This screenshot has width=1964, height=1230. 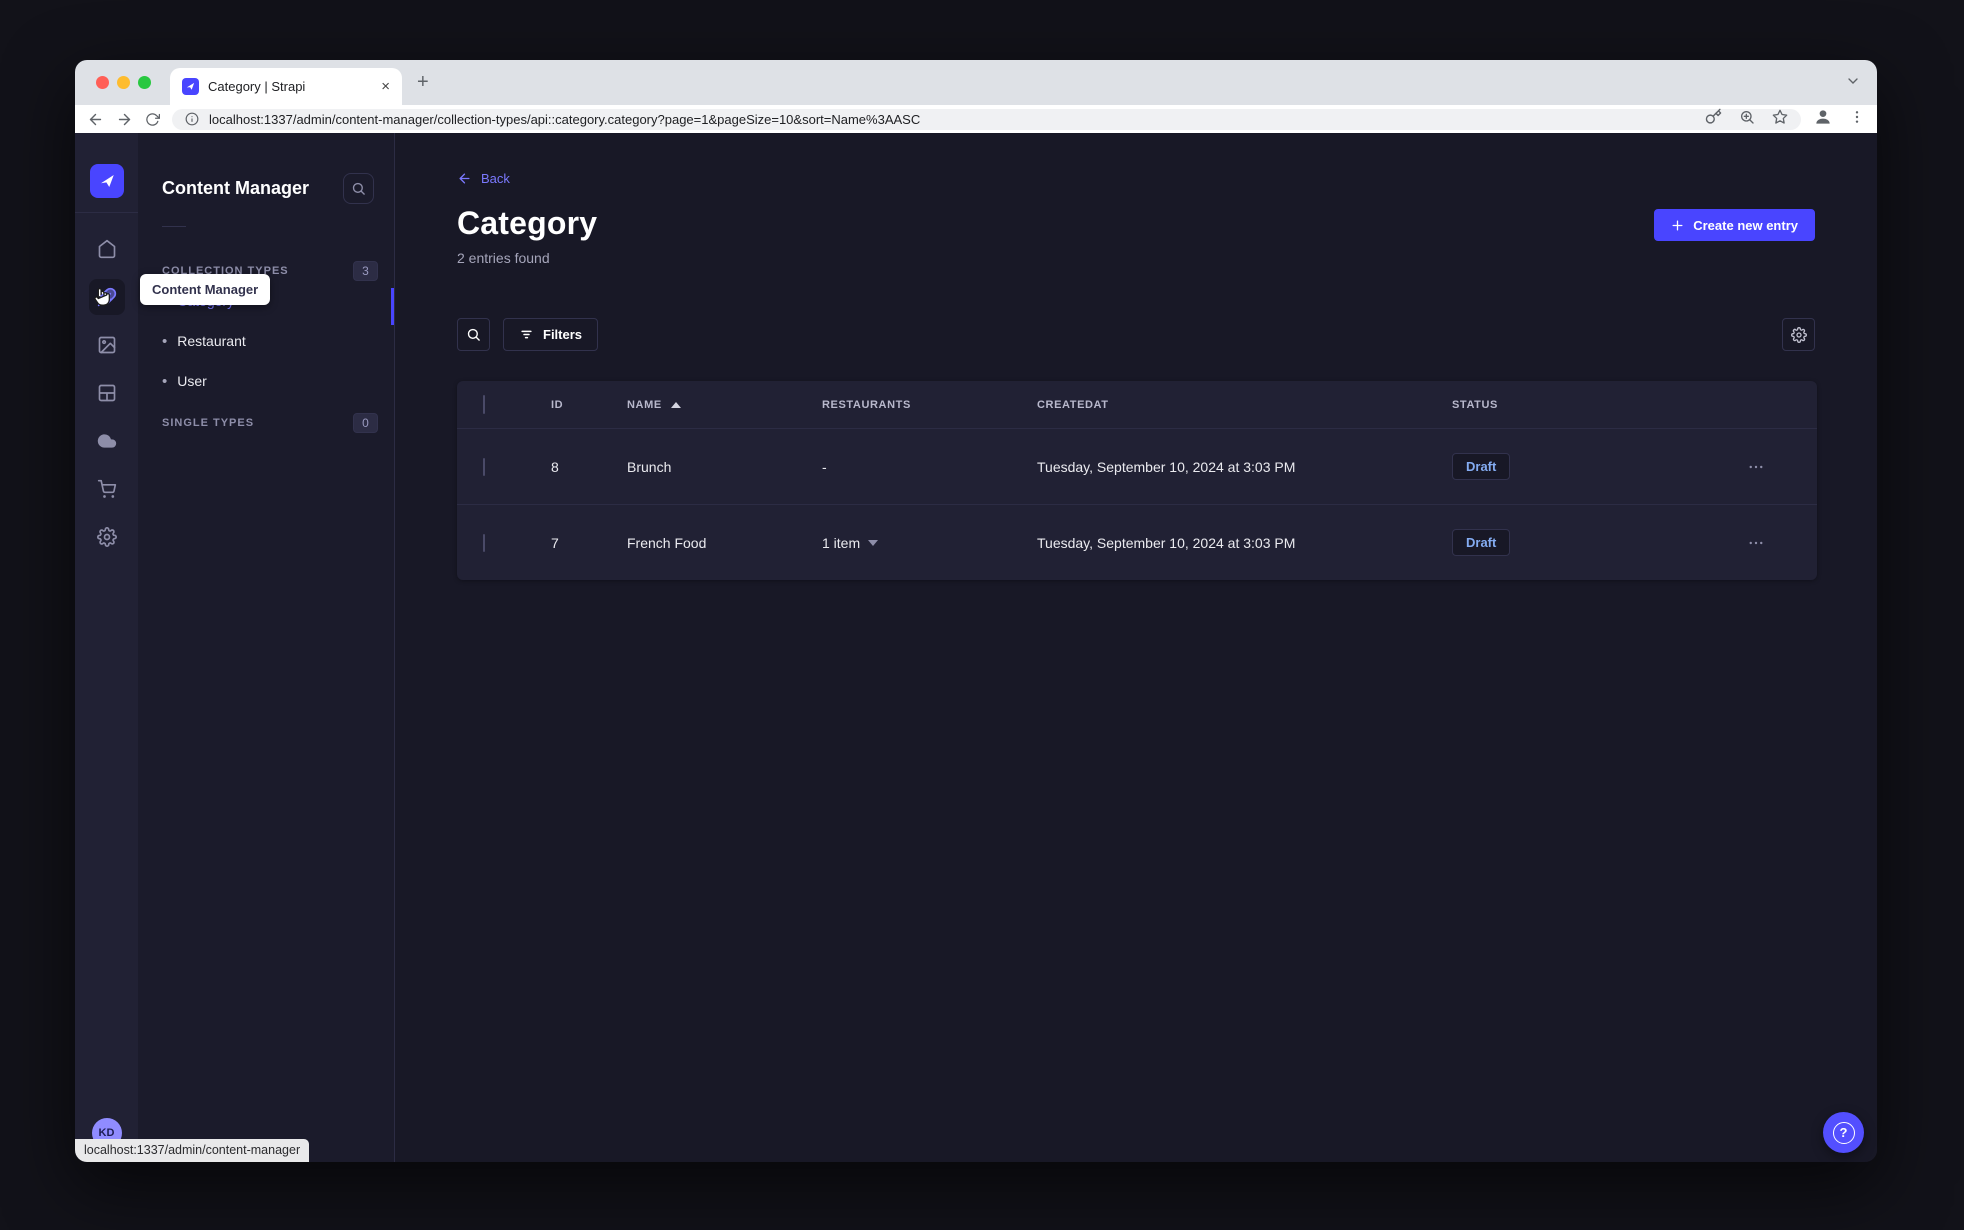 I want to click on reload-icon, so click(x=152, y=119).